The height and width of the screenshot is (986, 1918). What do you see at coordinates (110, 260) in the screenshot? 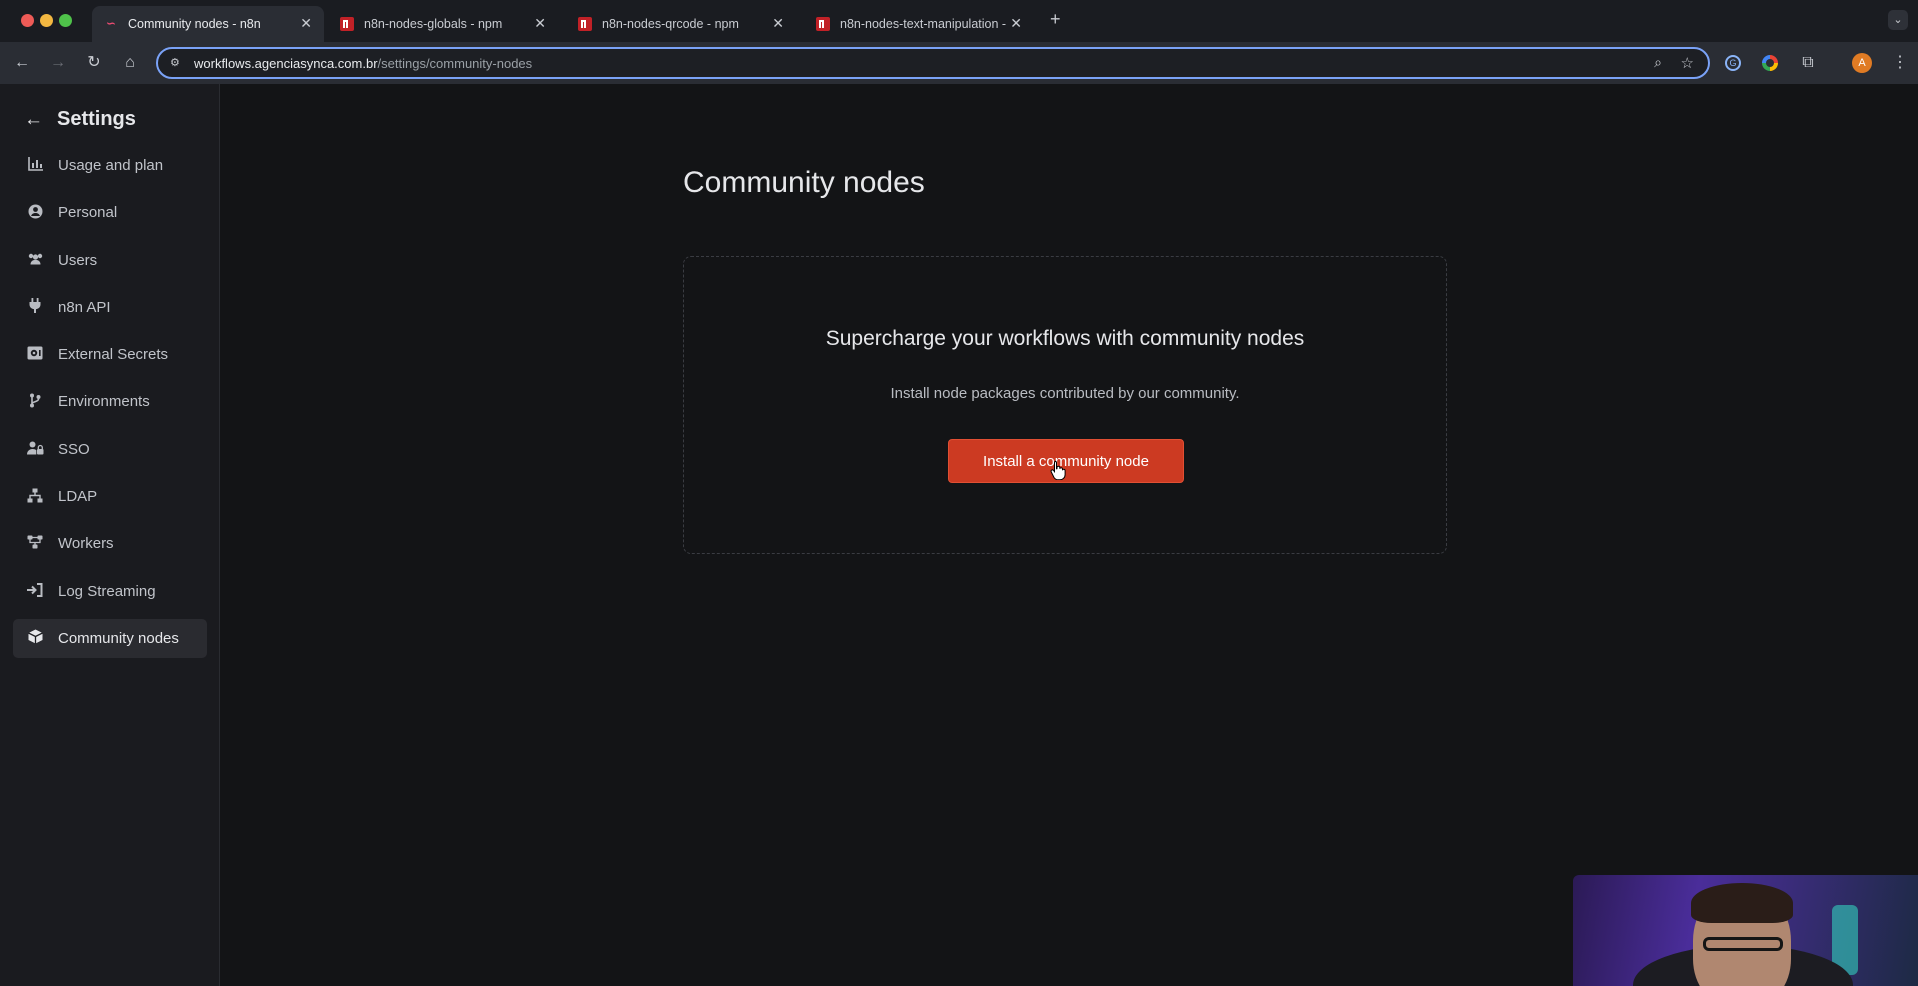
I see `sidebar-item-users: Users` at bounding box center [110, 260].